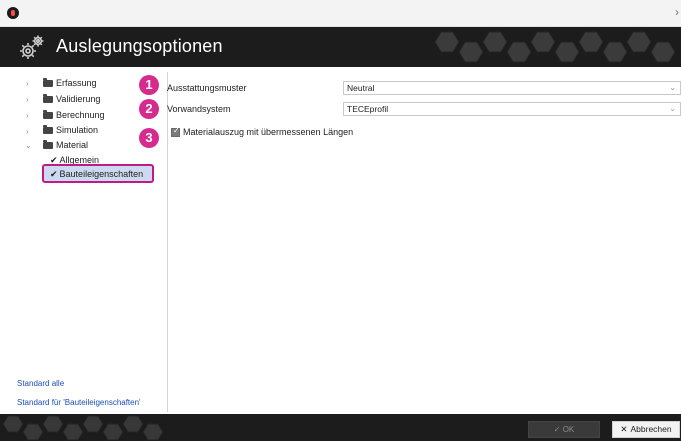 This screenshot has width=681, height=441. Describe the element at coordinates (268, 132) in the screenshot. I see `material-checkbox-label: Materialauszug mit übermessenen Längen` at that location.